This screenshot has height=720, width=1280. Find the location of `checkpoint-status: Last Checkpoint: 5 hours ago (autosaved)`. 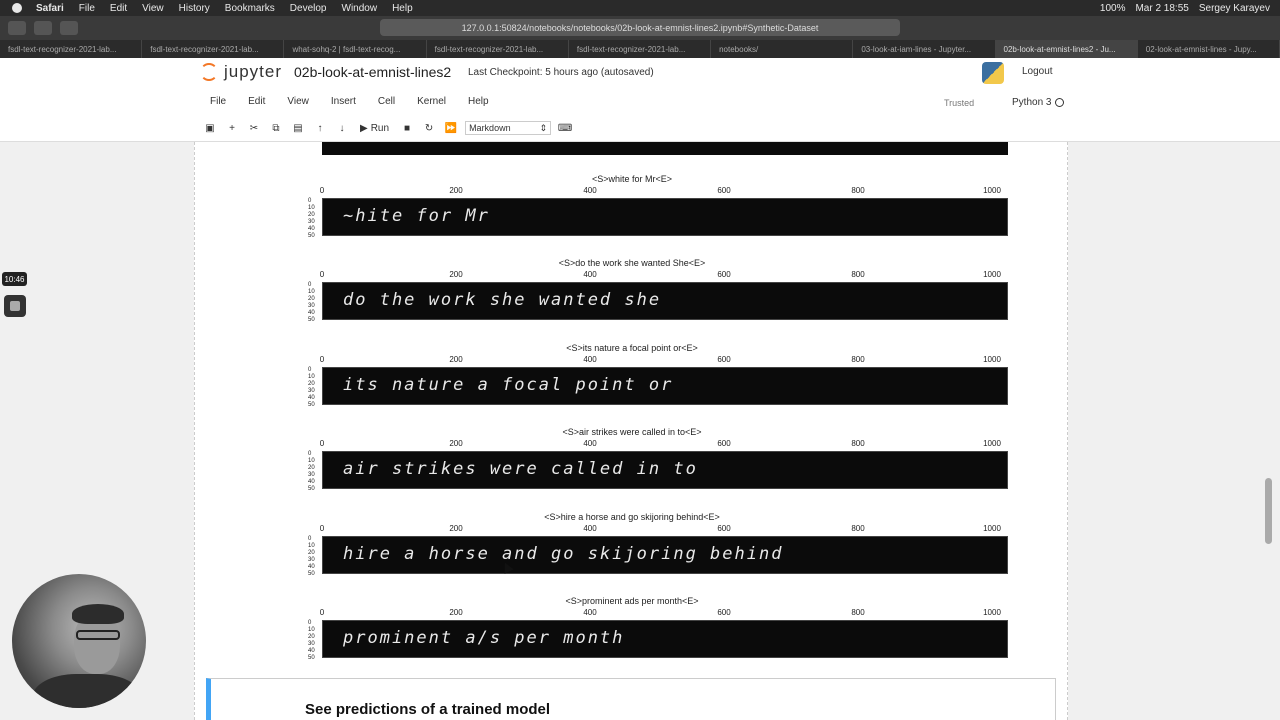

checkpoint-status: Last Checkpoint: 5 hours ago (autosaved) is located at coordinates (561, 72).